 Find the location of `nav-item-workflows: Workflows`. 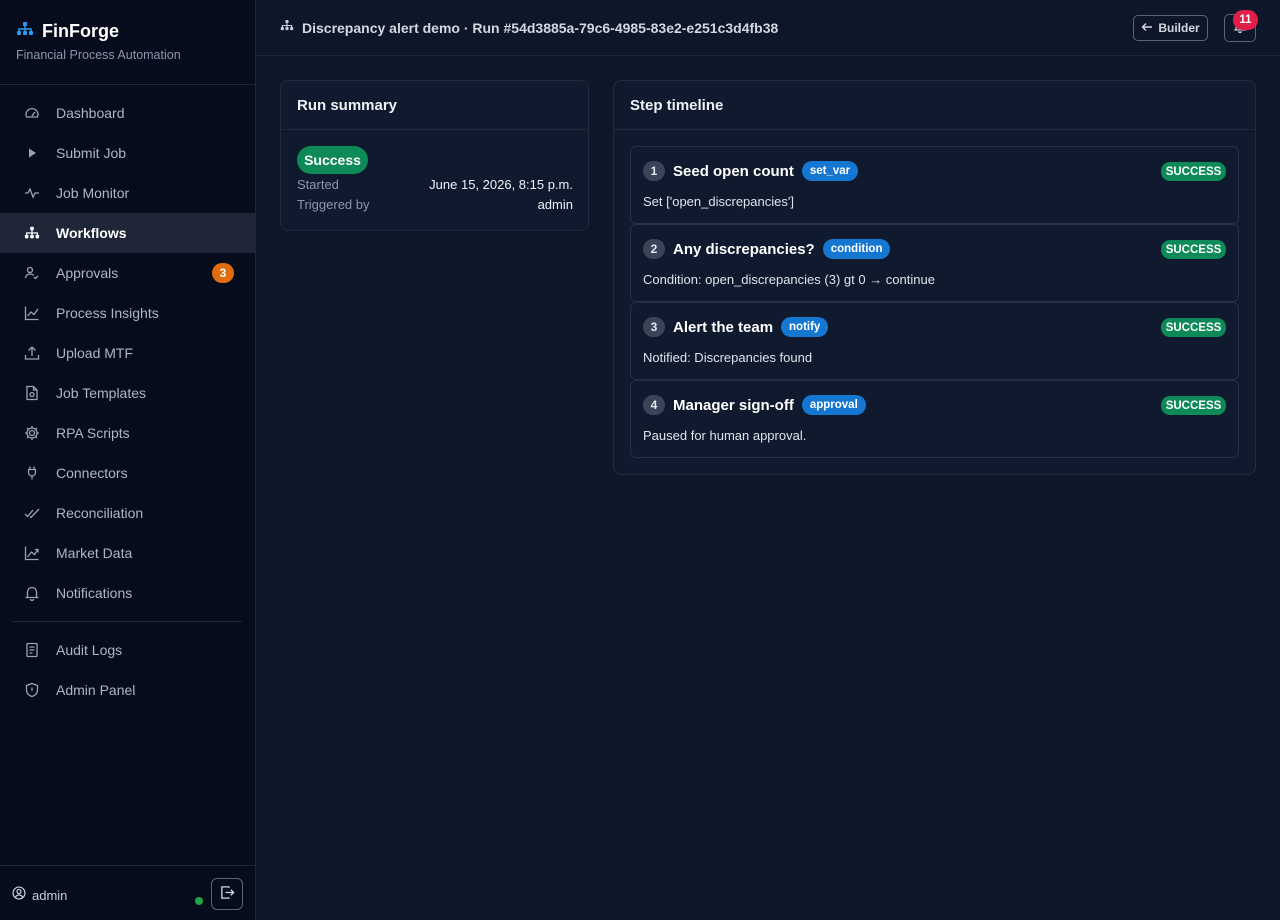

nav-item-workflows: Workflows is located at coordinates (127, 233).